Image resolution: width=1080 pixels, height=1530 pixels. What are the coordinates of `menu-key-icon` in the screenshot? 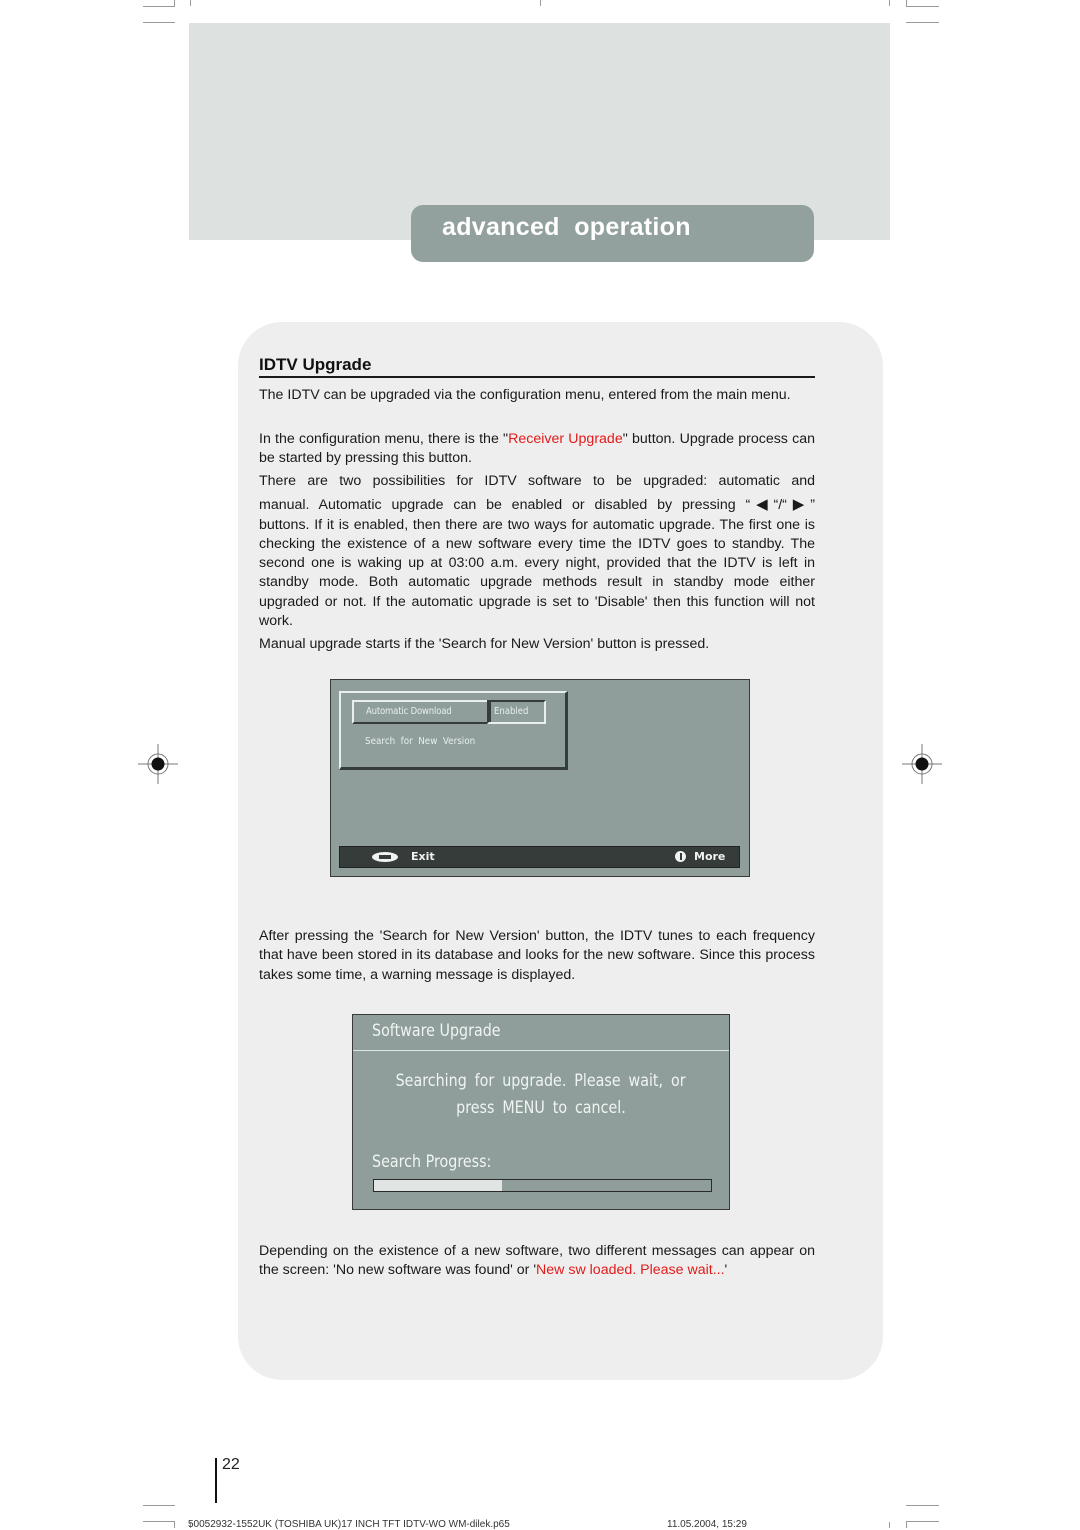 It's located at (385, 857).